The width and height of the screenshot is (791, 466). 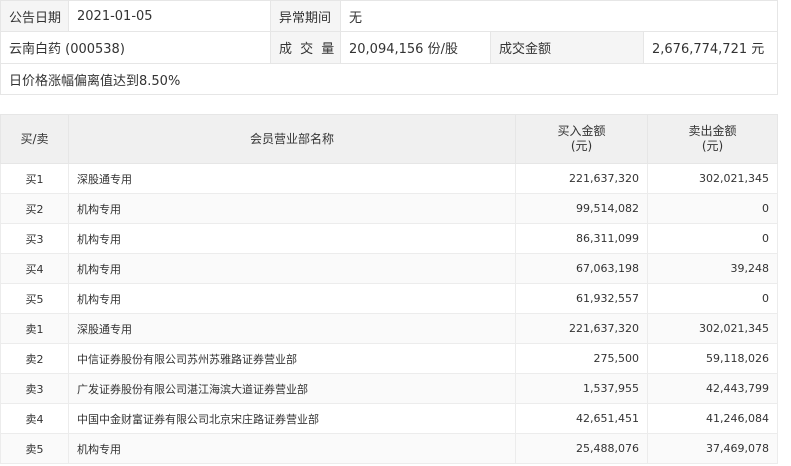 What do you see at coordinates (305, 47) in the screenshot?
I see `volume-label: 成 交 量` at bounding box center [305, 47].